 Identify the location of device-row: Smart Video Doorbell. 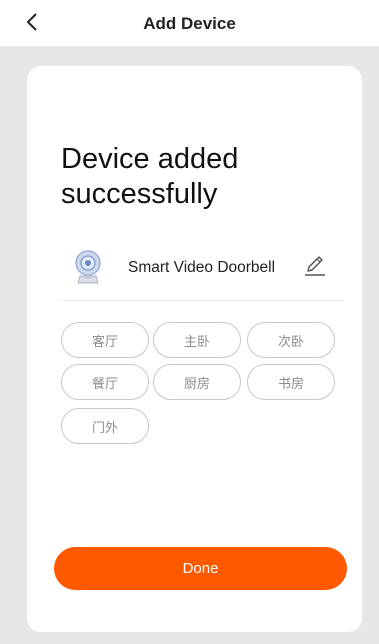
(203, 269).